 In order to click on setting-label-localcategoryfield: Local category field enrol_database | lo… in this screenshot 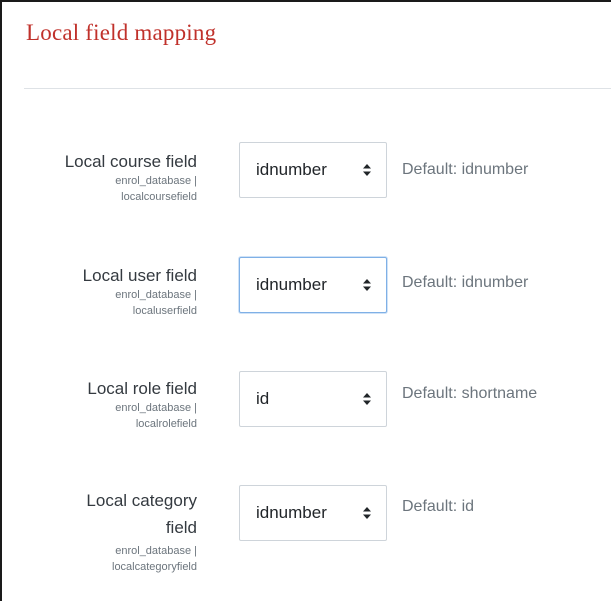, I will do `click(141, 532)`.